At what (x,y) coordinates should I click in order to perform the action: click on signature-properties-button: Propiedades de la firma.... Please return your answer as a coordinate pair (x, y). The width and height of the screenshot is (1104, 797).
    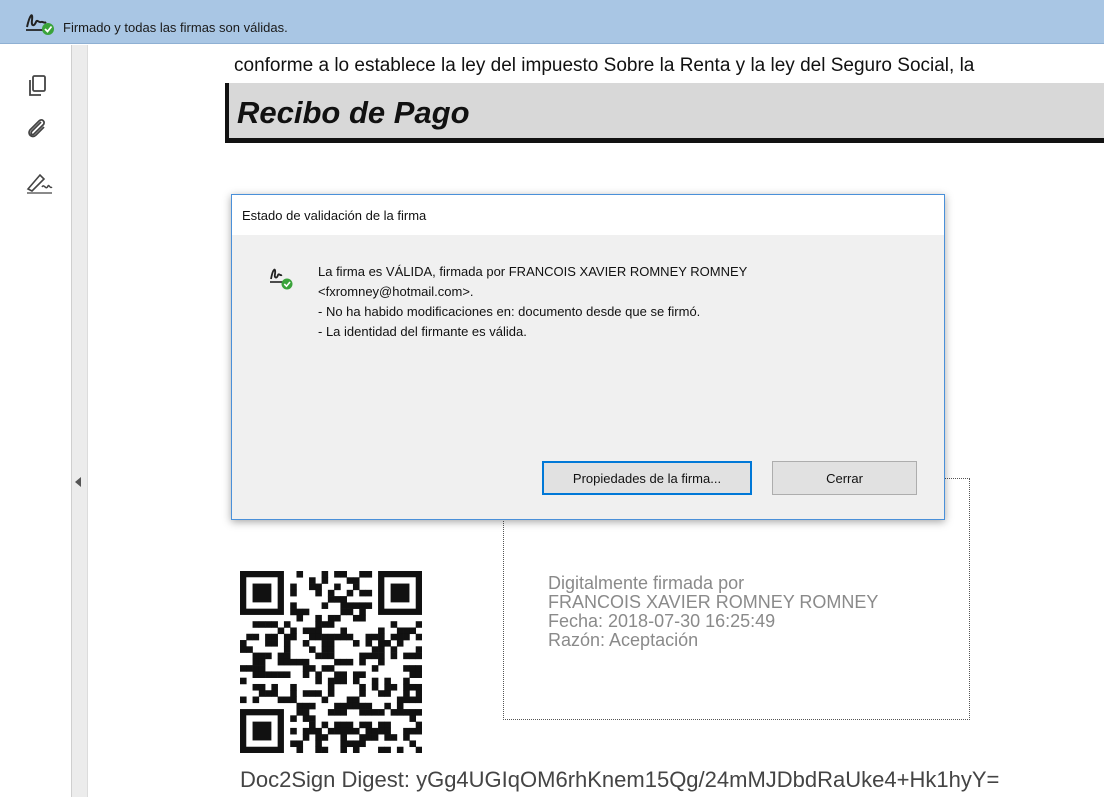
    Looking at the image, I should click on (647, 478).